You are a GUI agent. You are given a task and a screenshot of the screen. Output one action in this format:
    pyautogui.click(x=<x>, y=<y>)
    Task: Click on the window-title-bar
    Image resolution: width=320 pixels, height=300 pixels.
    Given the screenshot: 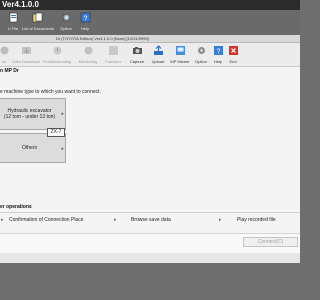 What is the action you would take?
    pyautogui.click(x=150, y=39)
    